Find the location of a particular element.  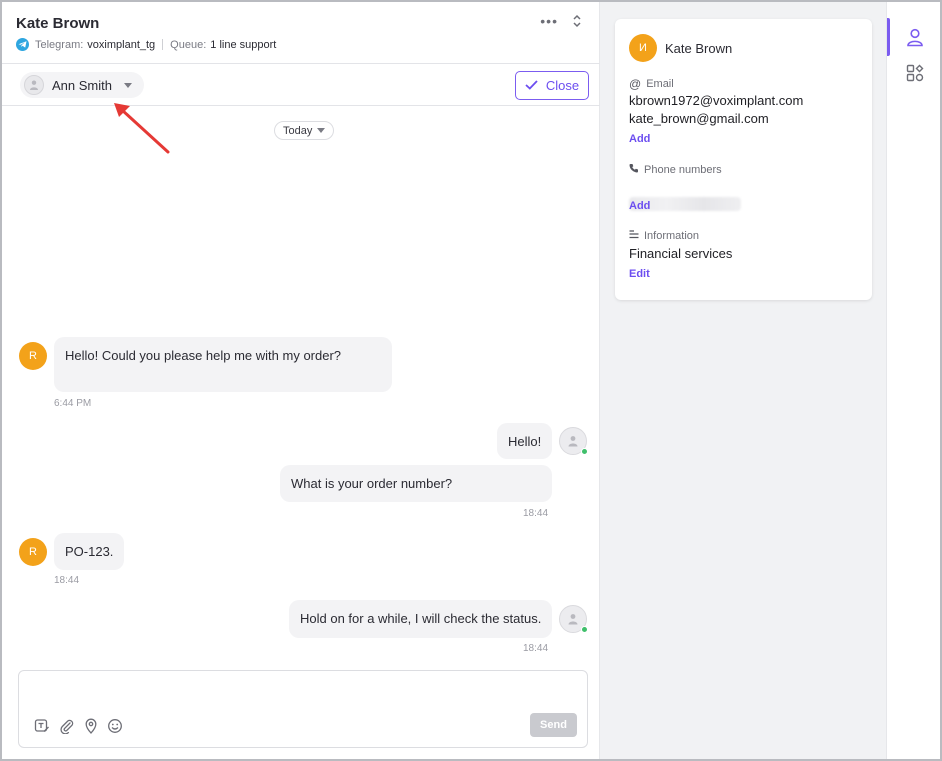

message-text: What is your order number? is located at coordinates (372, 483).